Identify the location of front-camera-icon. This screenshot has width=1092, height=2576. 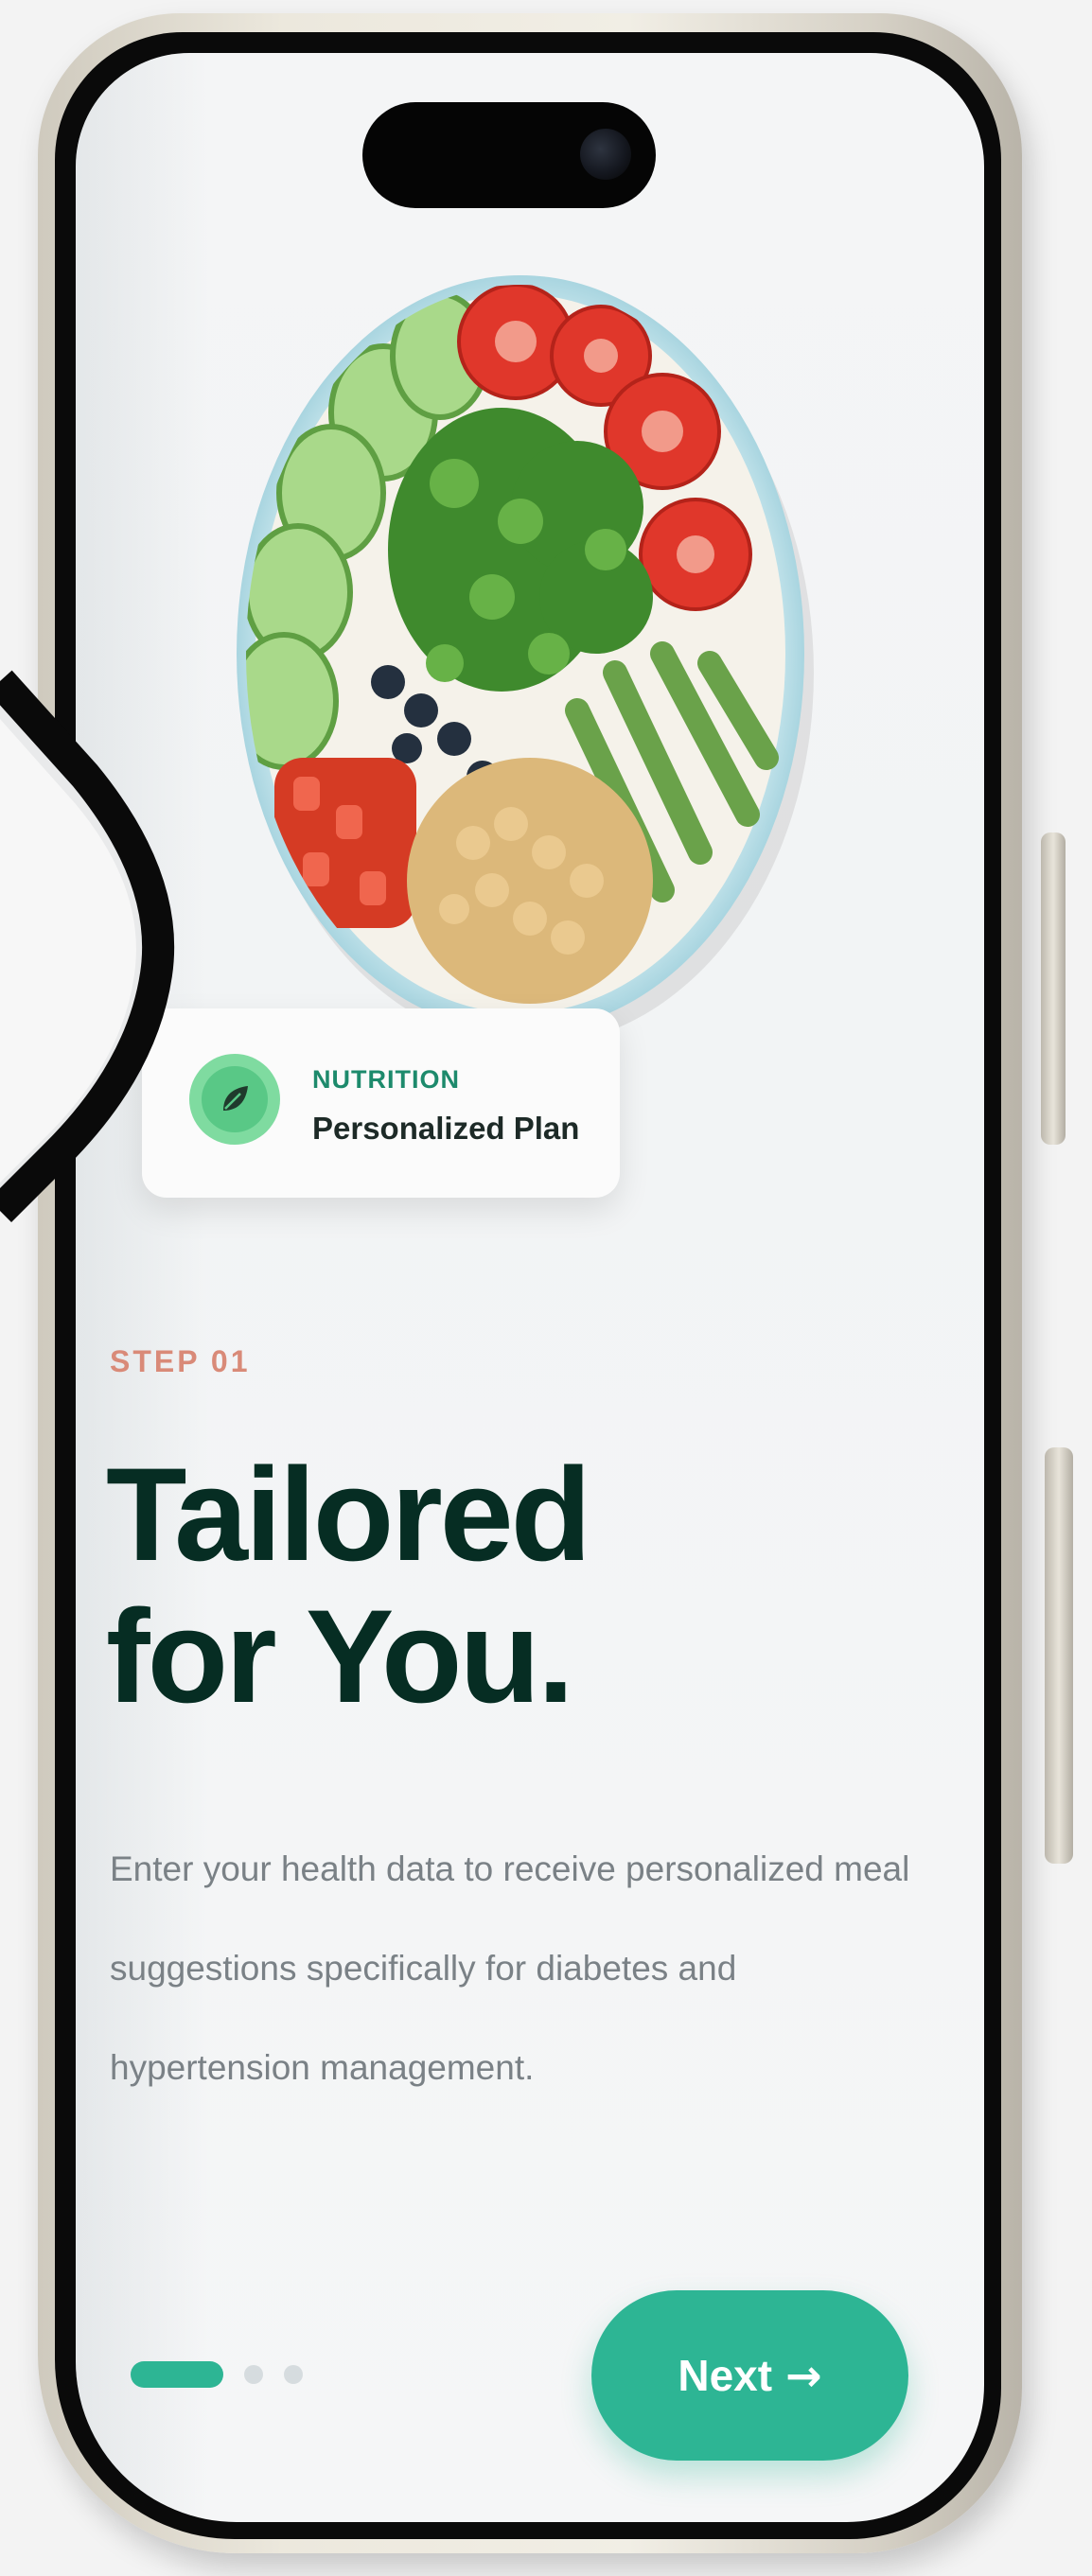
(606, 154).